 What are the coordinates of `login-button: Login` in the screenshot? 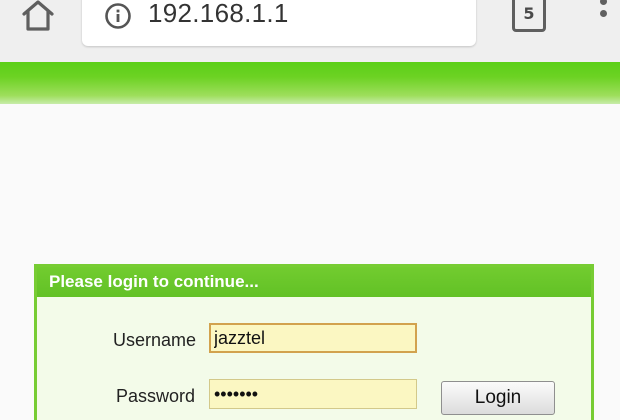 It's located at (498, 398).